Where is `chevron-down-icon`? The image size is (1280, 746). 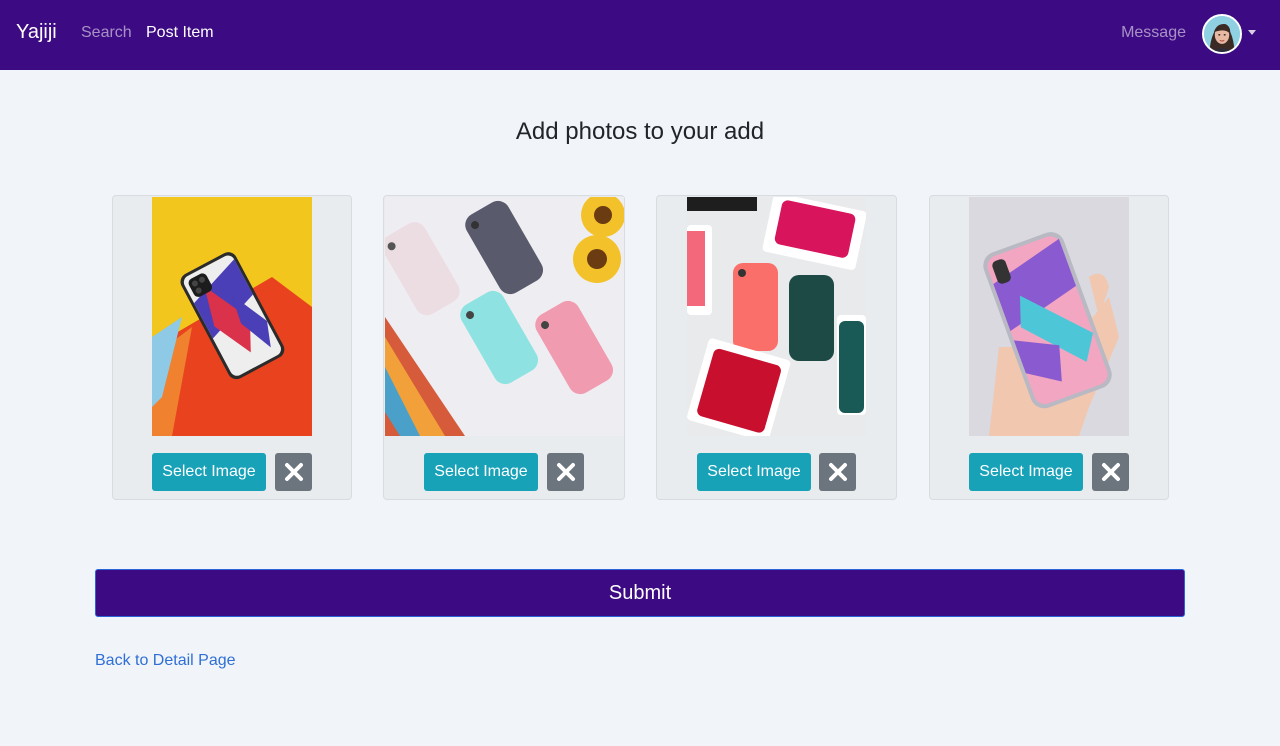
chevron-down-icon is located at coordinates (1252, 32).